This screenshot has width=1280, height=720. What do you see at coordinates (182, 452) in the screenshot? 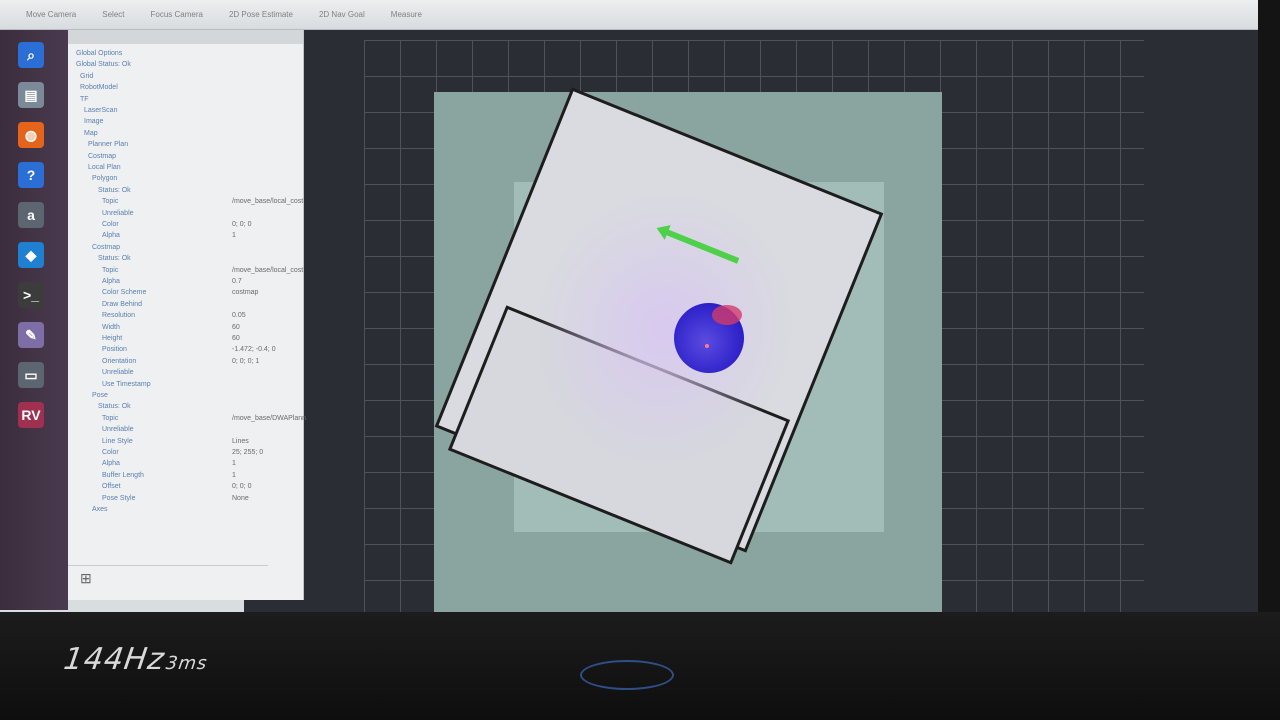
I see `display-row: Color 25; 255; 0` at bounding box center [182, 452].